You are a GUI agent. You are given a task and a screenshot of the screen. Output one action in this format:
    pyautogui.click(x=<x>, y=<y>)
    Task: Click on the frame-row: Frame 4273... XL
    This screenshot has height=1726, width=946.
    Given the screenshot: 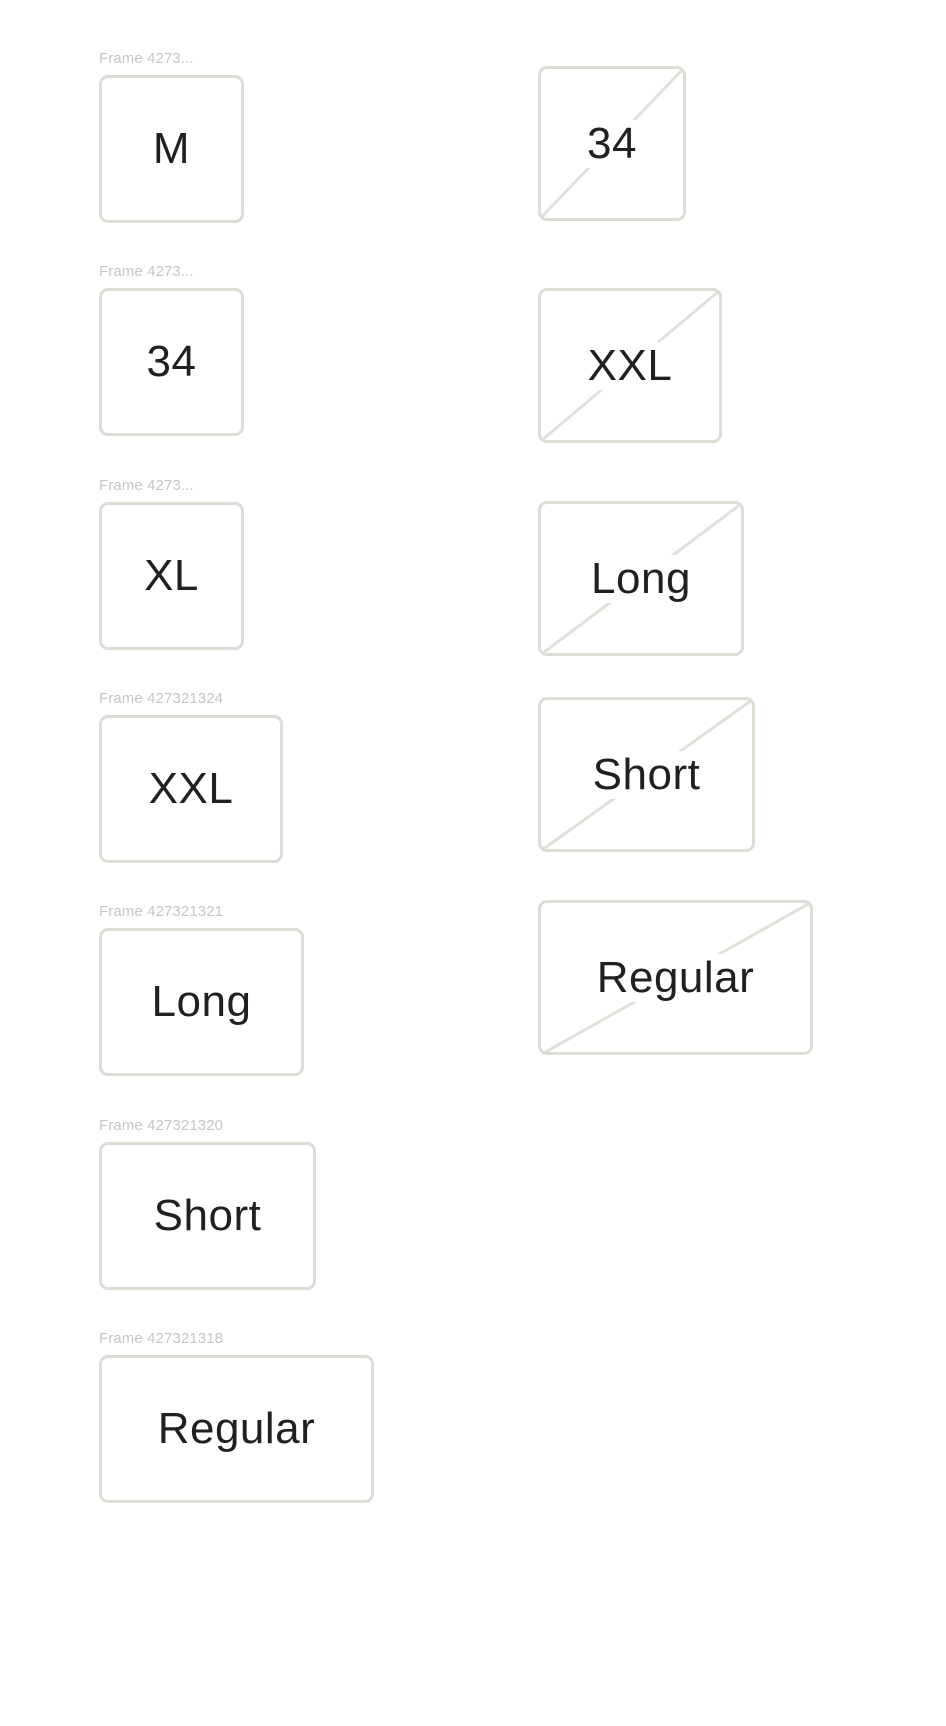 What is the action you would take?
    pyautogui.click(x=171, y=563)
    